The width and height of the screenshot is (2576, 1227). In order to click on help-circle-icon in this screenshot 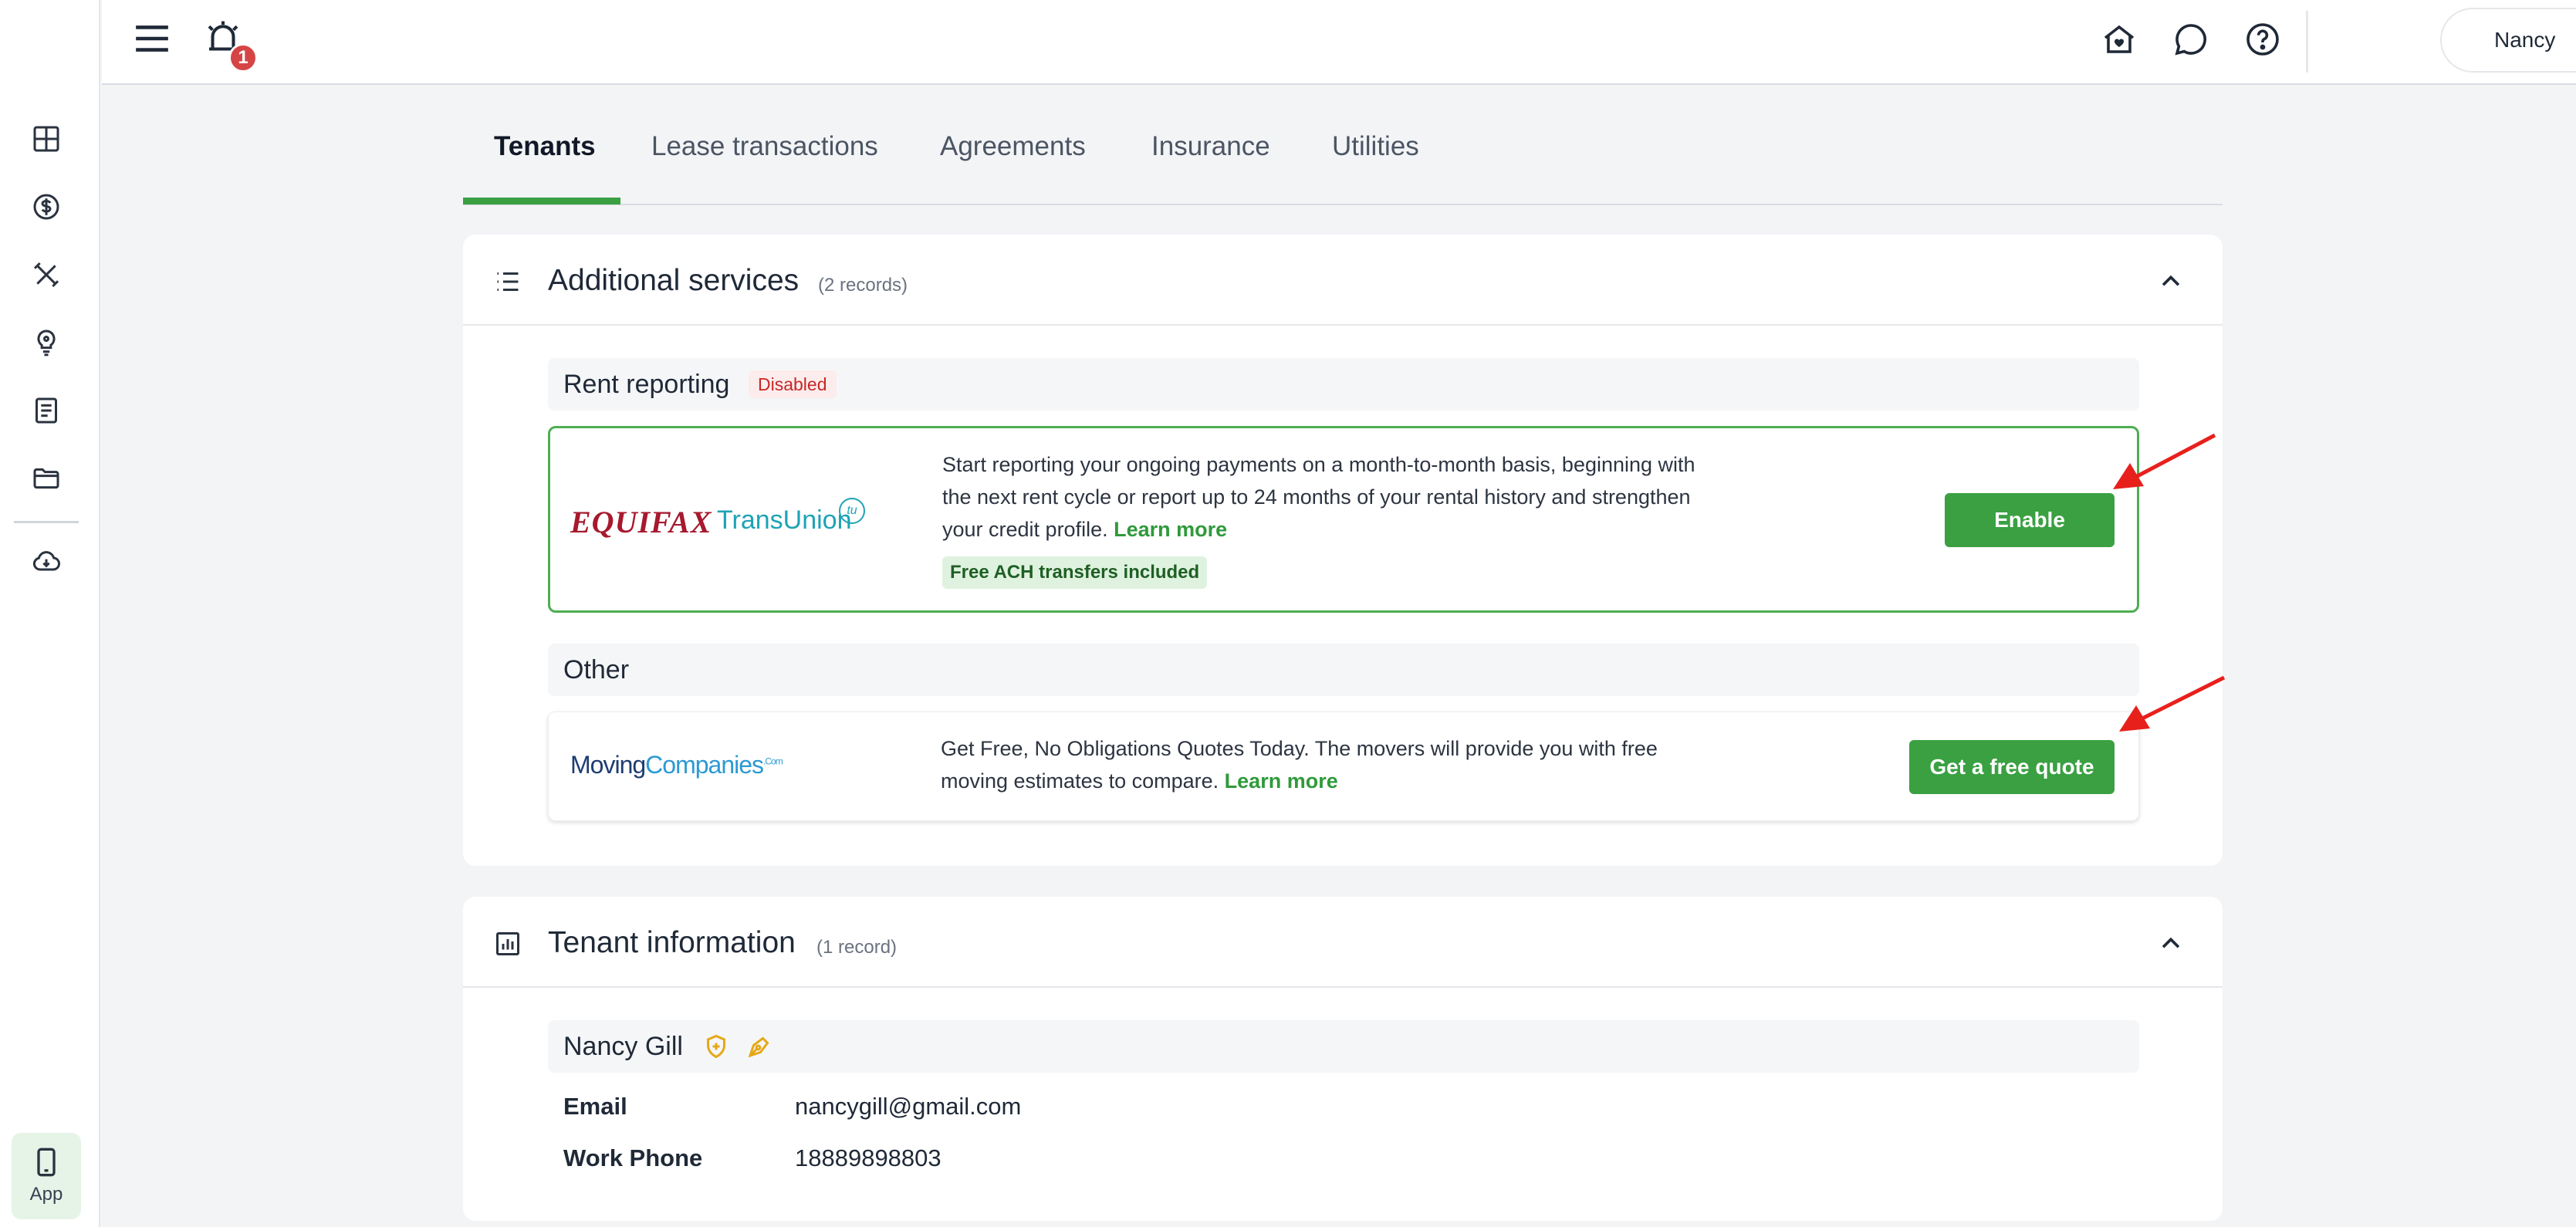, I will do `click(2262, 40)`.